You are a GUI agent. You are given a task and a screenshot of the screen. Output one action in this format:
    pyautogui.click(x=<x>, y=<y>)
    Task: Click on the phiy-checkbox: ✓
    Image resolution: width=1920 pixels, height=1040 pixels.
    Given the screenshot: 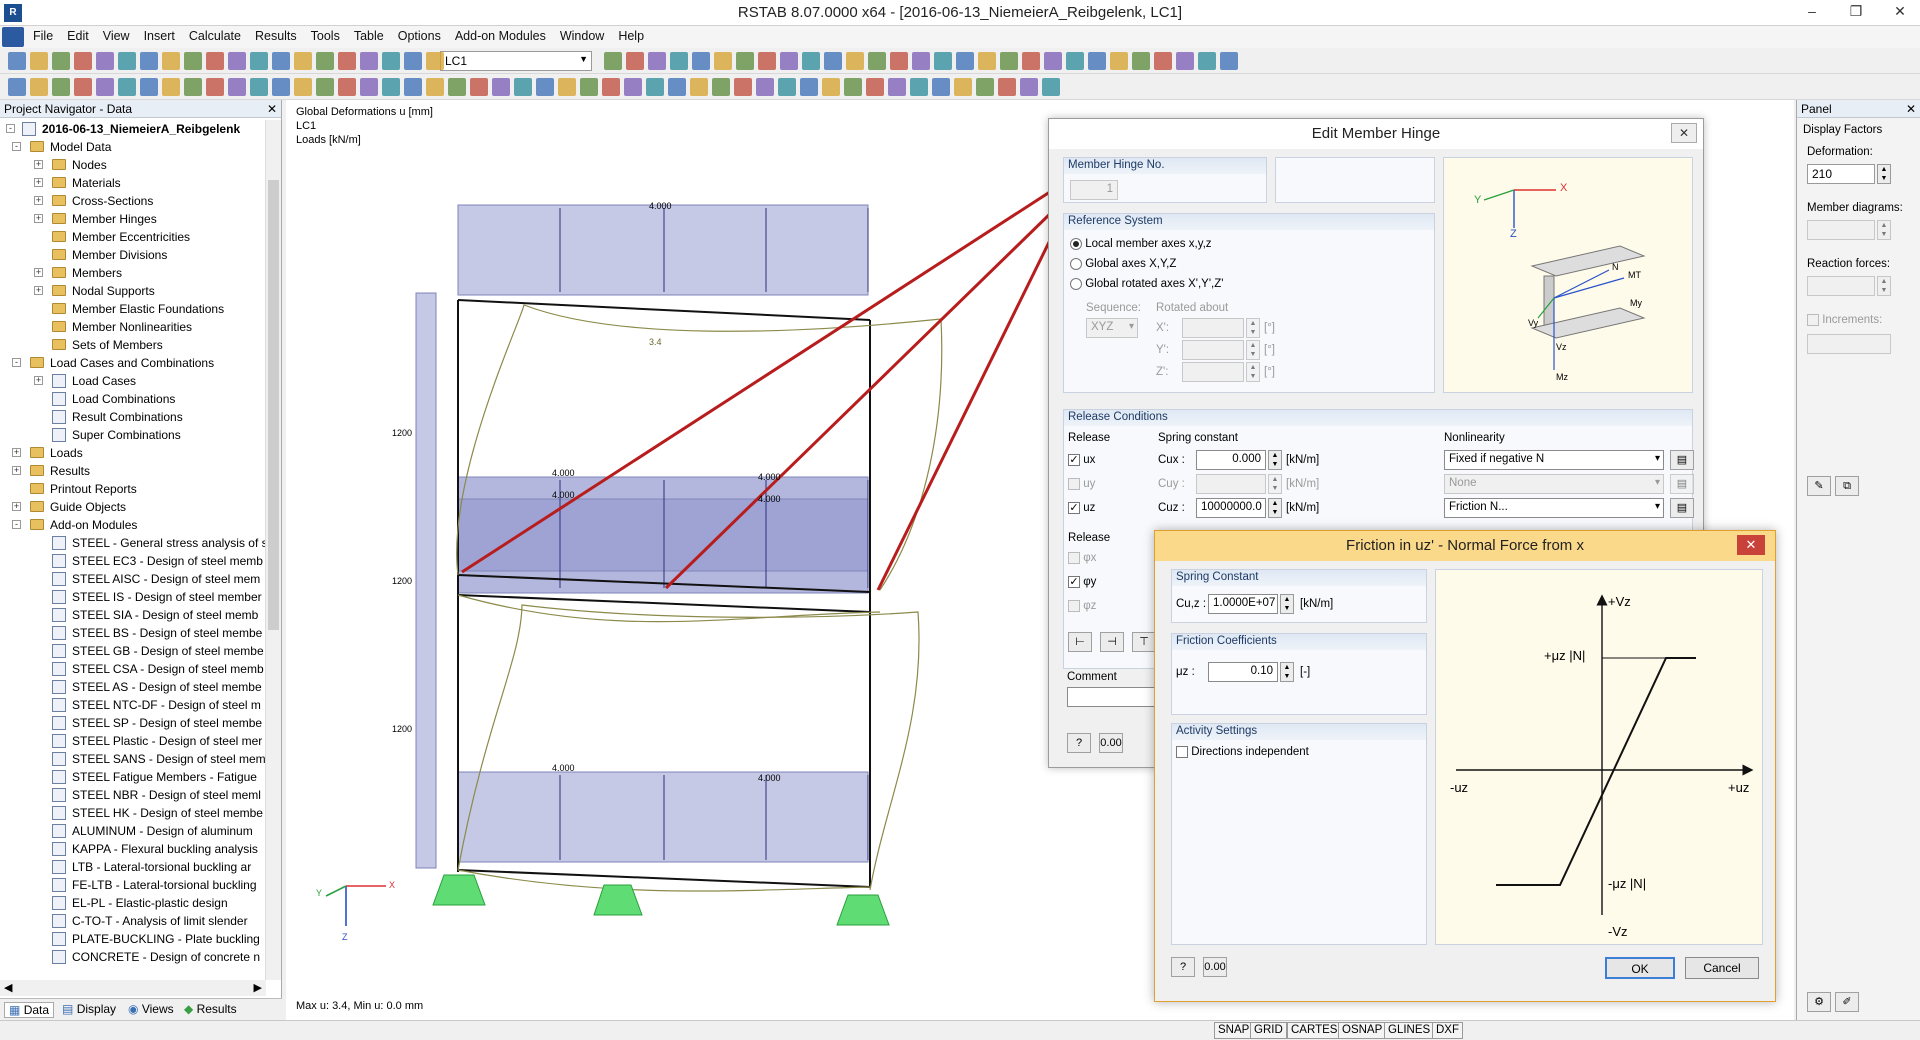 What is the action you would take?
    pyautogui.click(x=1074, y=582)
    